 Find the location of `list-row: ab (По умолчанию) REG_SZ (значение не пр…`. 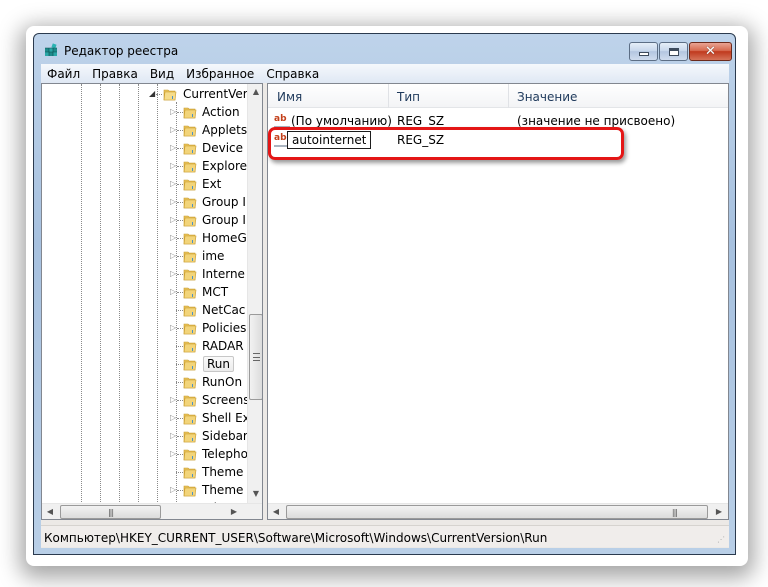

list-row: ab (По умолчанию) REG_SZ (значение не пр… is located at coordinates (498, 121).